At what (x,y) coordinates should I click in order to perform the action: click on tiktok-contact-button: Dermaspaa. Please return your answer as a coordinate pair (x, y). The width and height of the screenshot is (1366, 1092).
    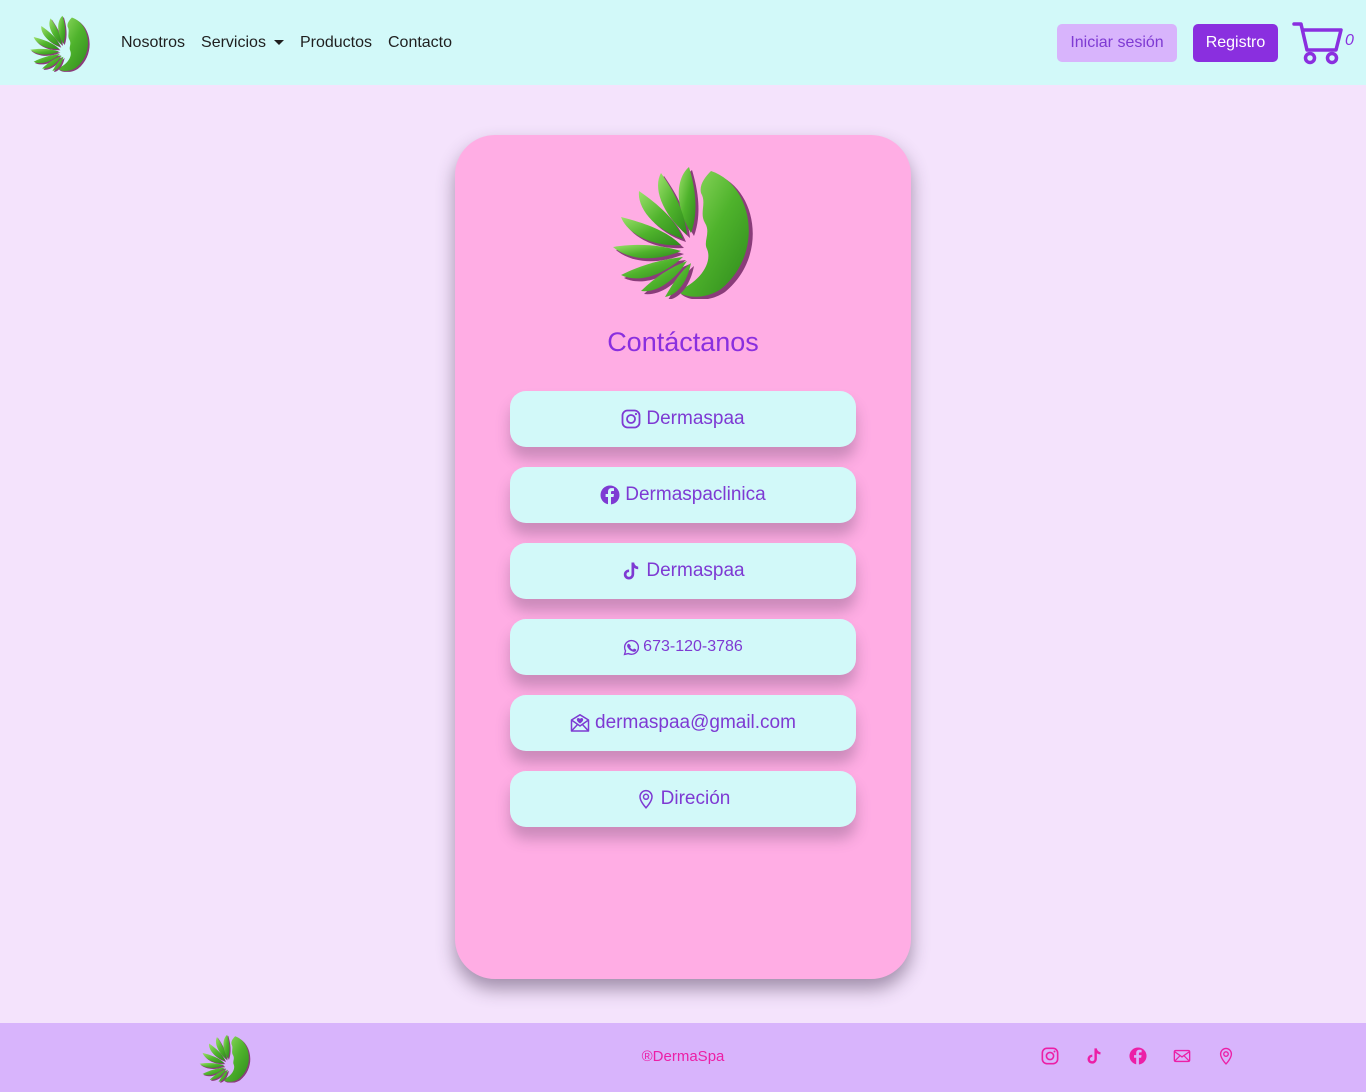
    Looking at the image, I should click on (683, 571).